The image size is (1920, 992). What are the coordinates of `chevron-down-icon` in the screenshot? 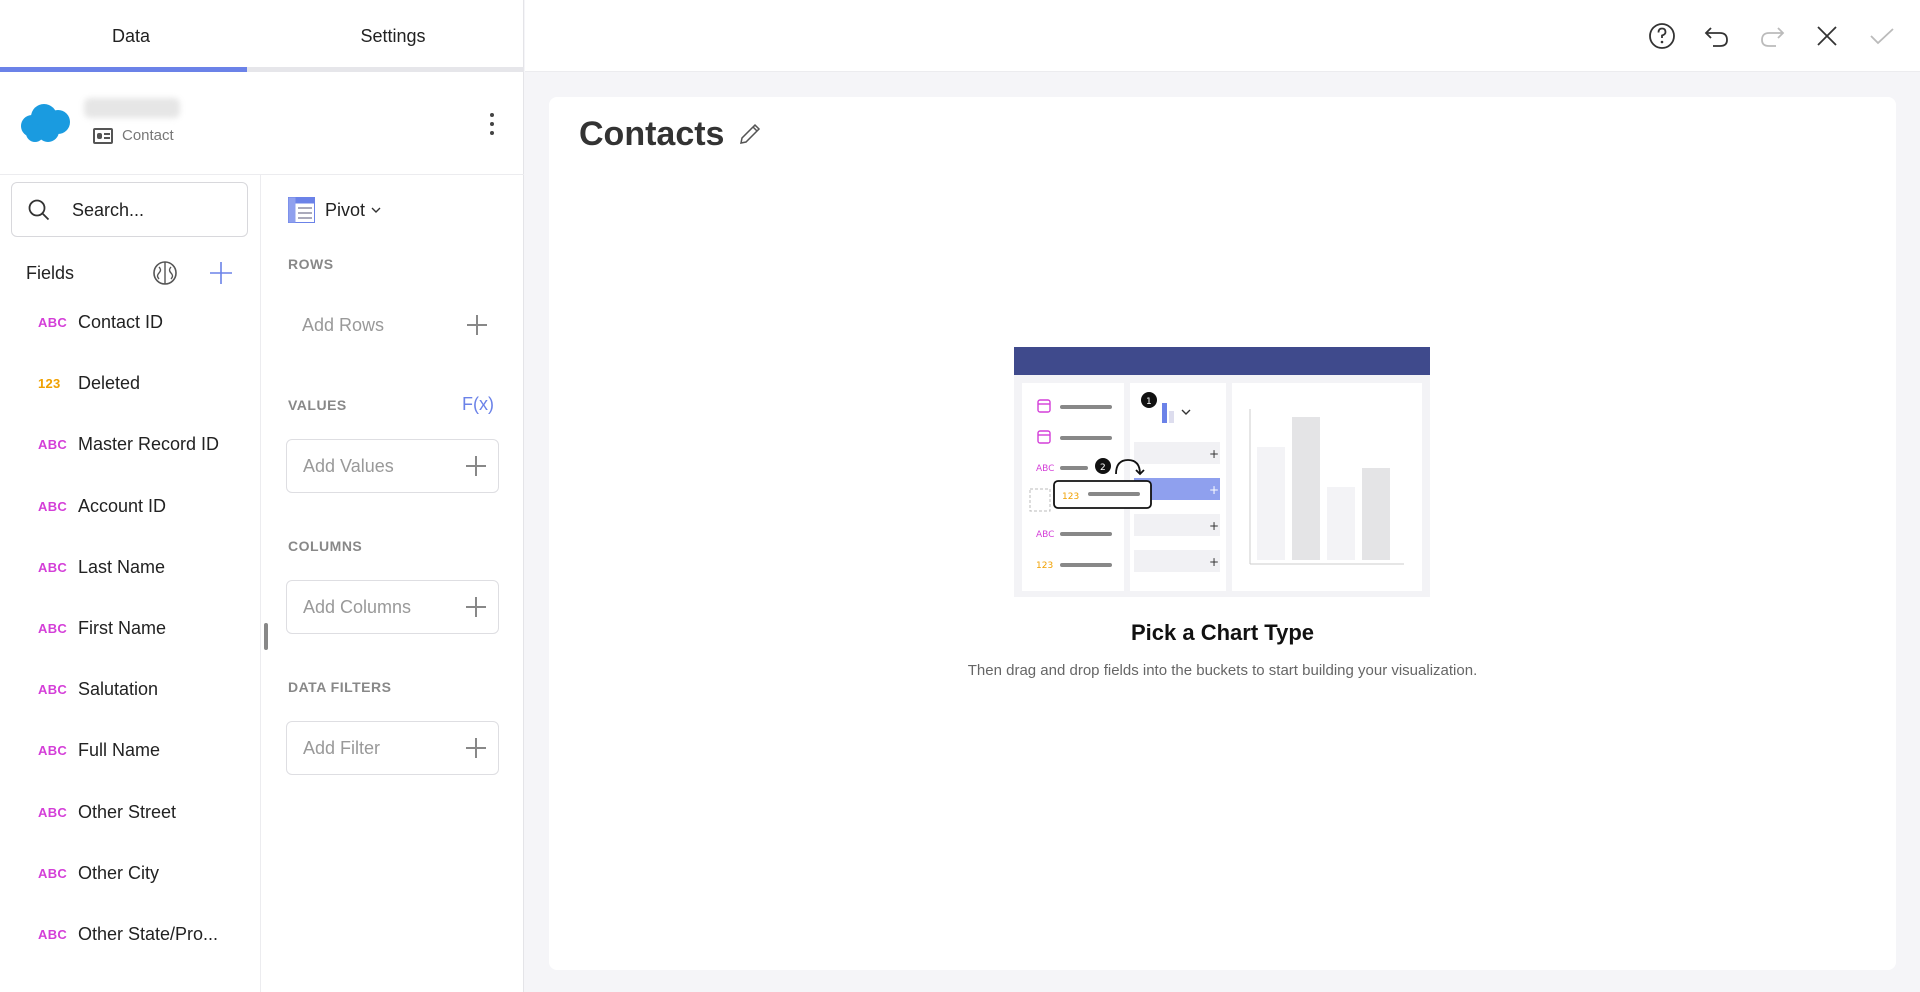 It's located at (376, 210).